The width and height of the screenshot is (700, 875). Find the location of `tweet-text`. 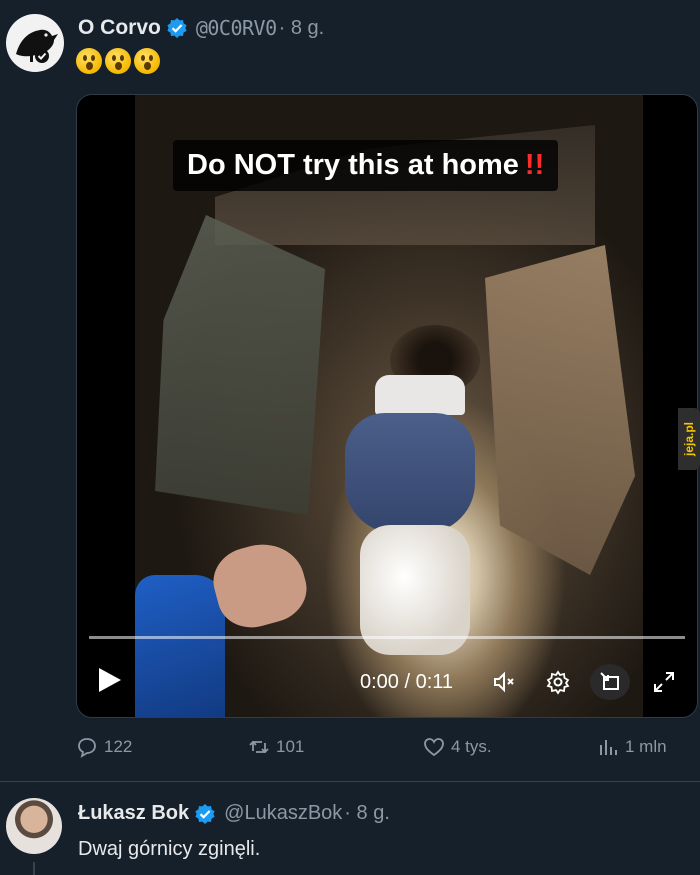

tweet-text is located at coordinates (118, 61).